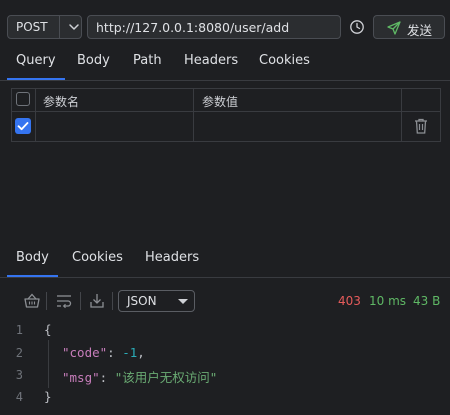 Image resolution: width=450 pixels, height=415 pixels. What do you see at coordinates (85, 352) in the screenshot?
I see `json-key: "code"` at bounding box center [85, 352].